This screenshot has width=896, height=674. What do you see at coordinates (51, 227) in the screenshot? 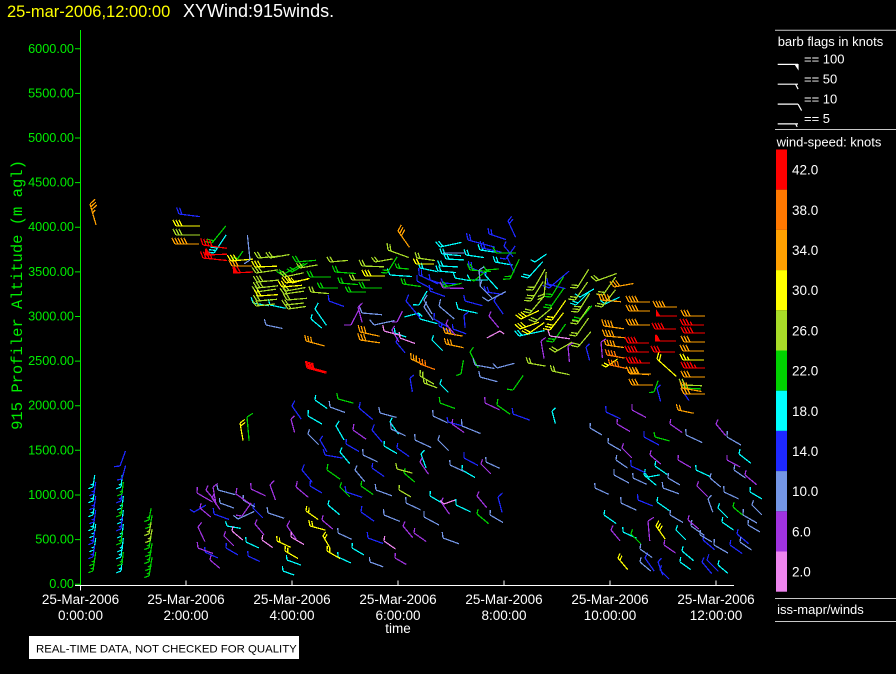
I see `svg-text: 4000.00` at bounding box center [51, 227].